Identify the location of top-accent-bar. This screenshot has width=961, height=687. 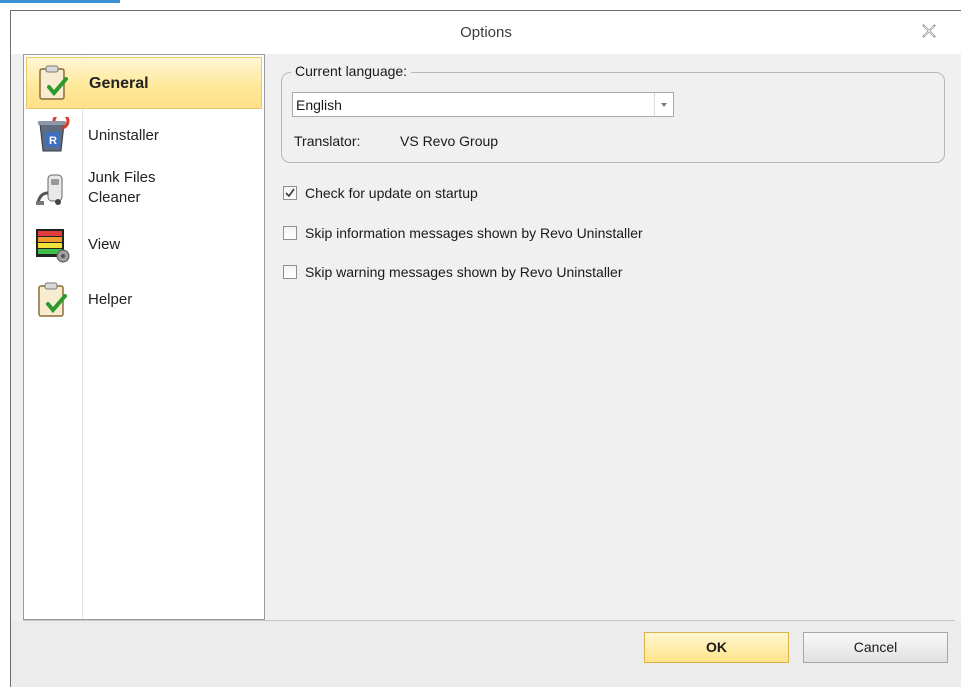
(60, 1).